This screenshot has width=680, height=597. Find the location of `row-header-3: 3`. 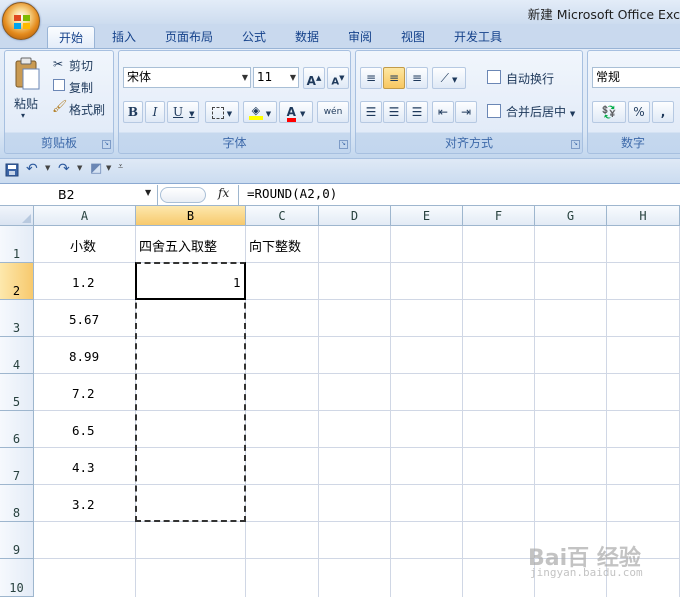

row-header-3: 3 is located at coordinates (17, 318).